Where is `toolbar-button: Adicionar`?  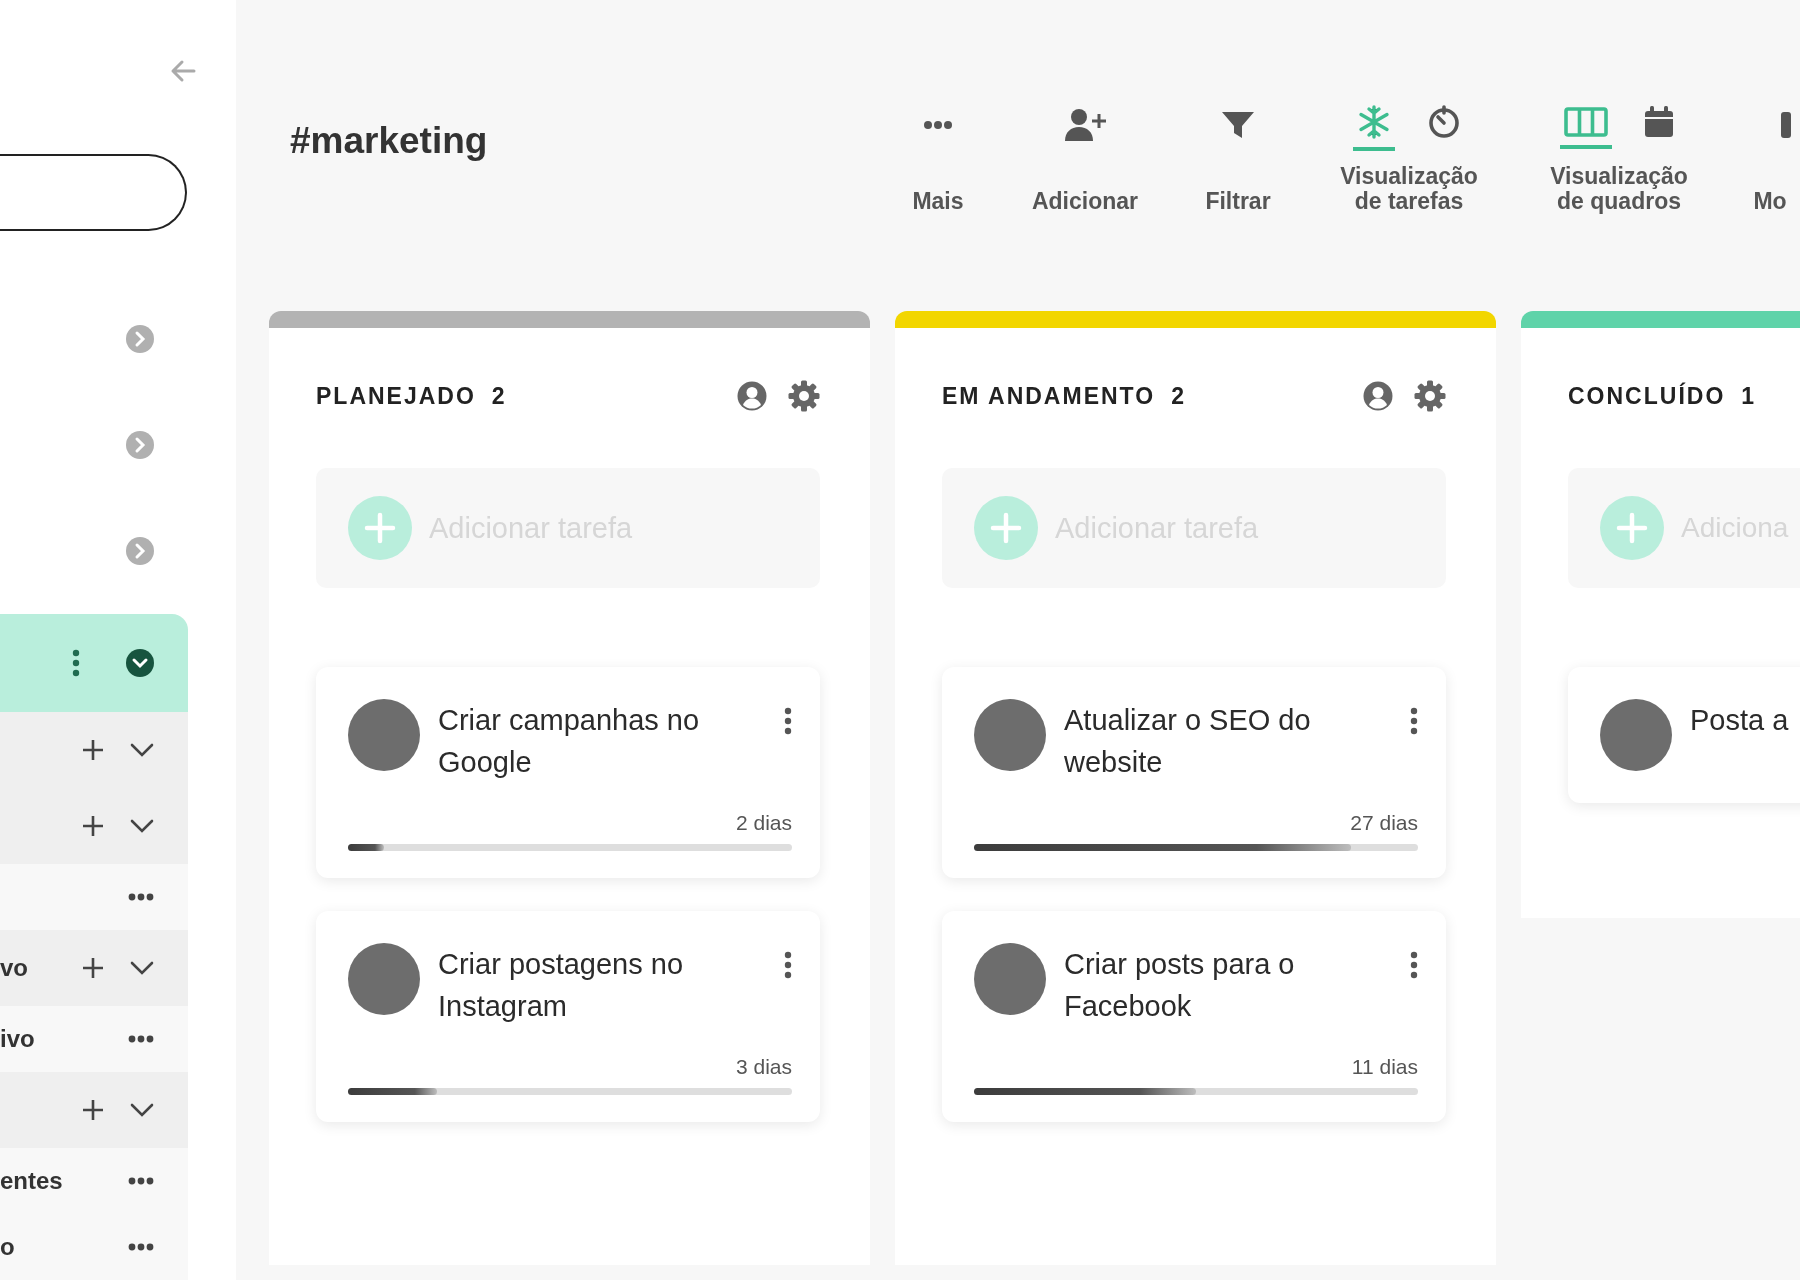 toolbar-button: Adicionar is located at coordinates (1085, 156).